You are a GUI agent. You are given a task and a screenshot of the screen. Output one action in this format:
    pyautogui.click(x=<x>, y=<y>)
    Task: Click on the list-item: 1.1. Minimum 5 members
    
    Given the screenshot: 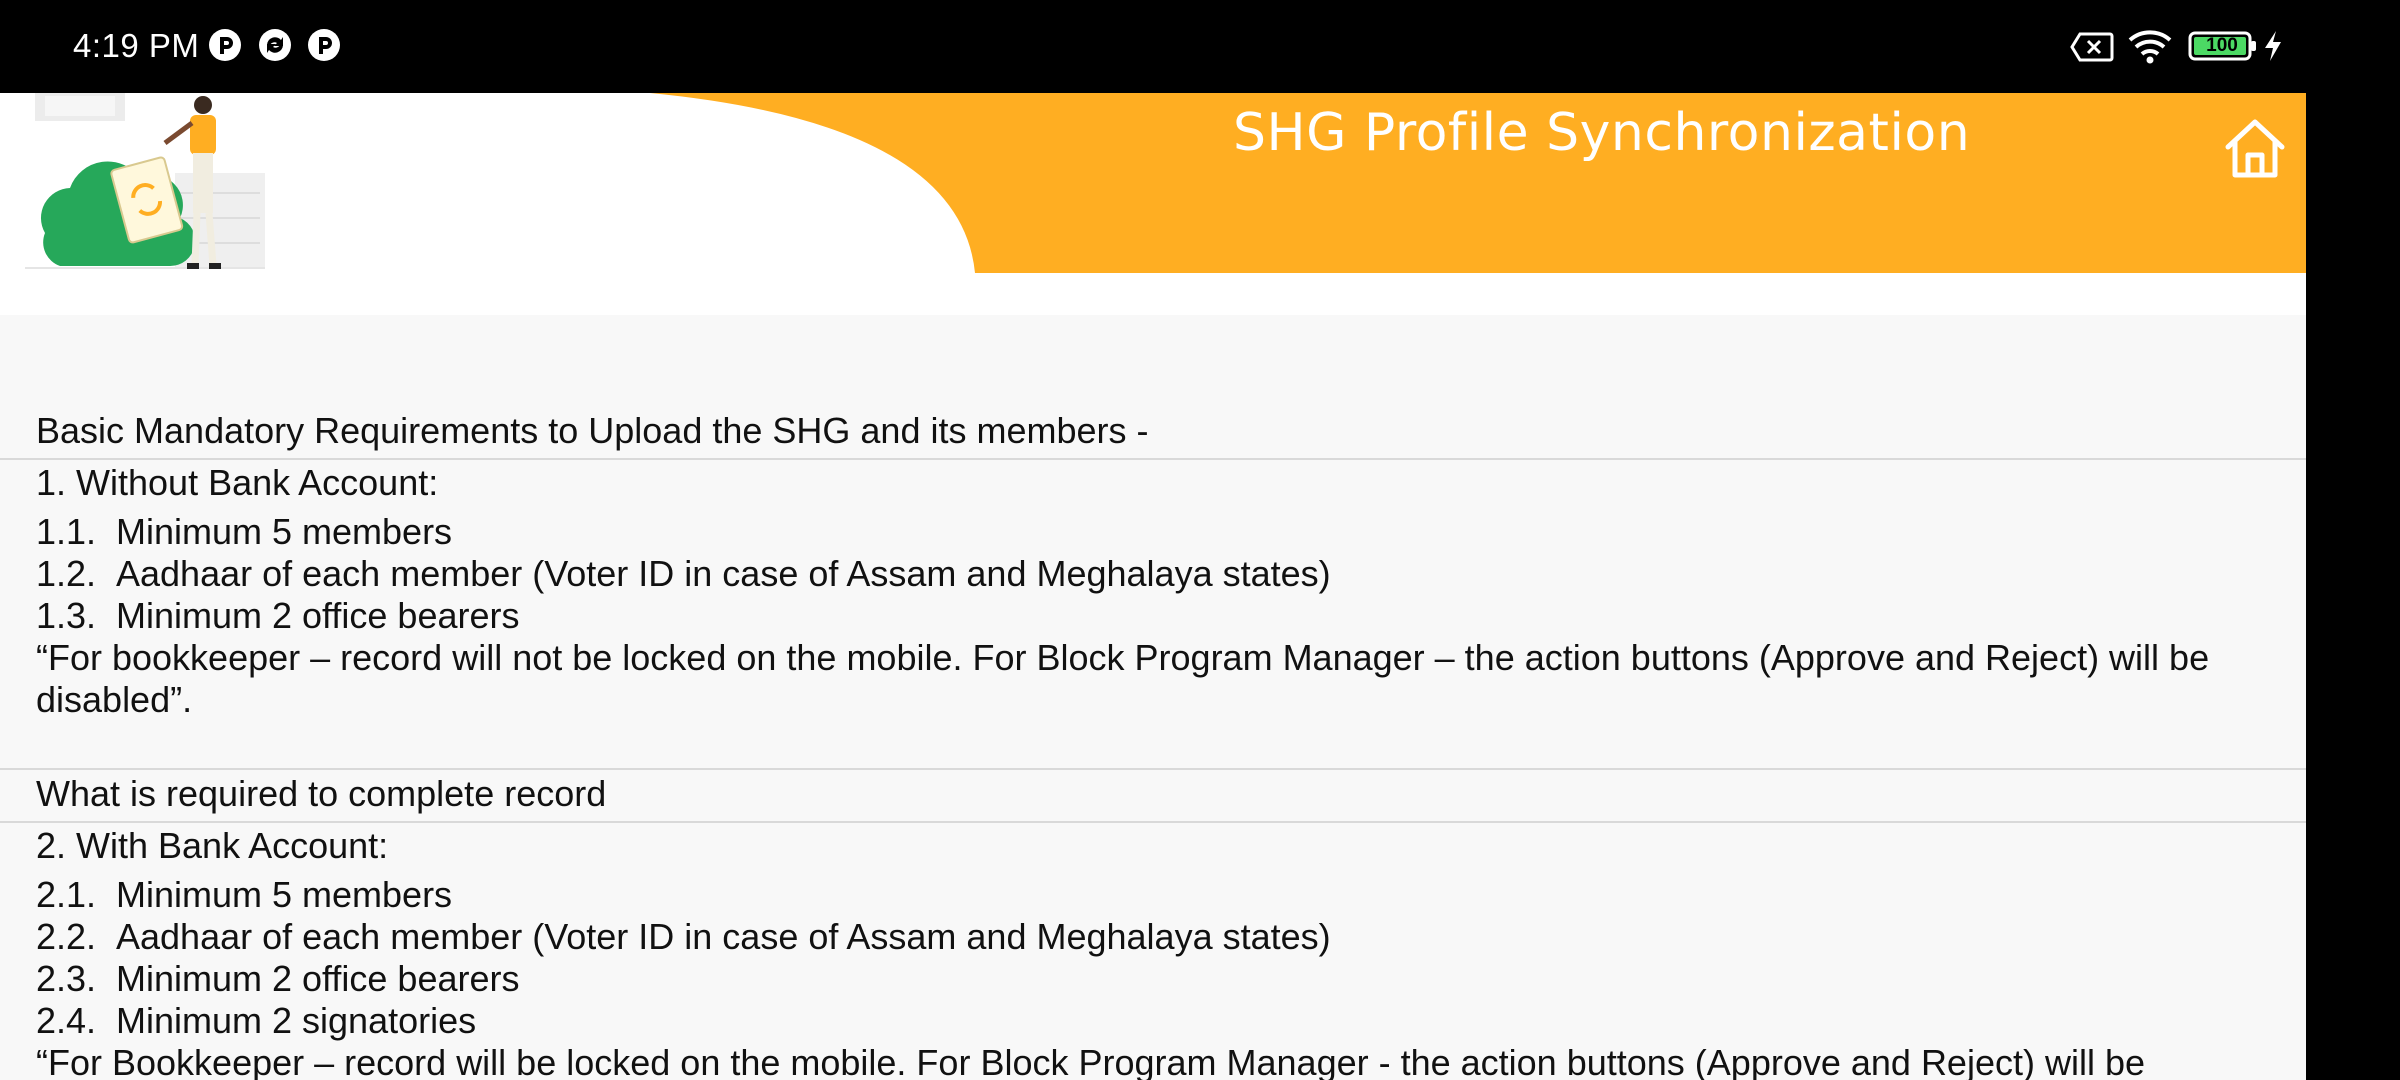 What is the action you would take?
    pyautogui.click(x=244, y=532)
    